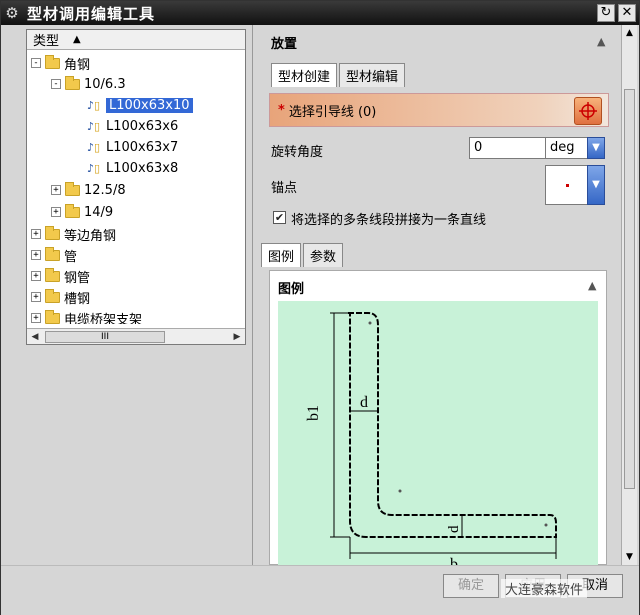  What do you see at coordinates (471, 586) in the screenshot?
I see `ok-button: 确定` at bounding box center [471, 586].